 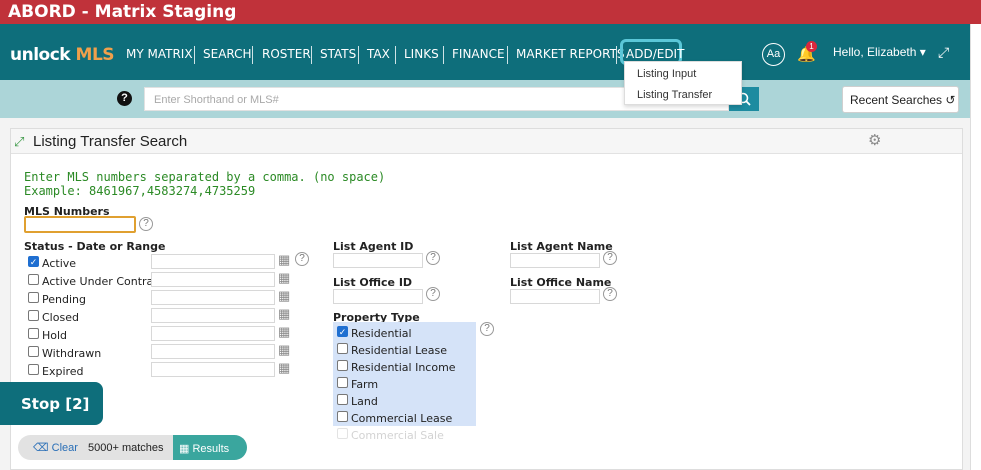 What do you see at coordinates (570, 55) in the screenshot?
I see `nav-market-reports: MARKET REPORTS` at bounding box center [570, 55].